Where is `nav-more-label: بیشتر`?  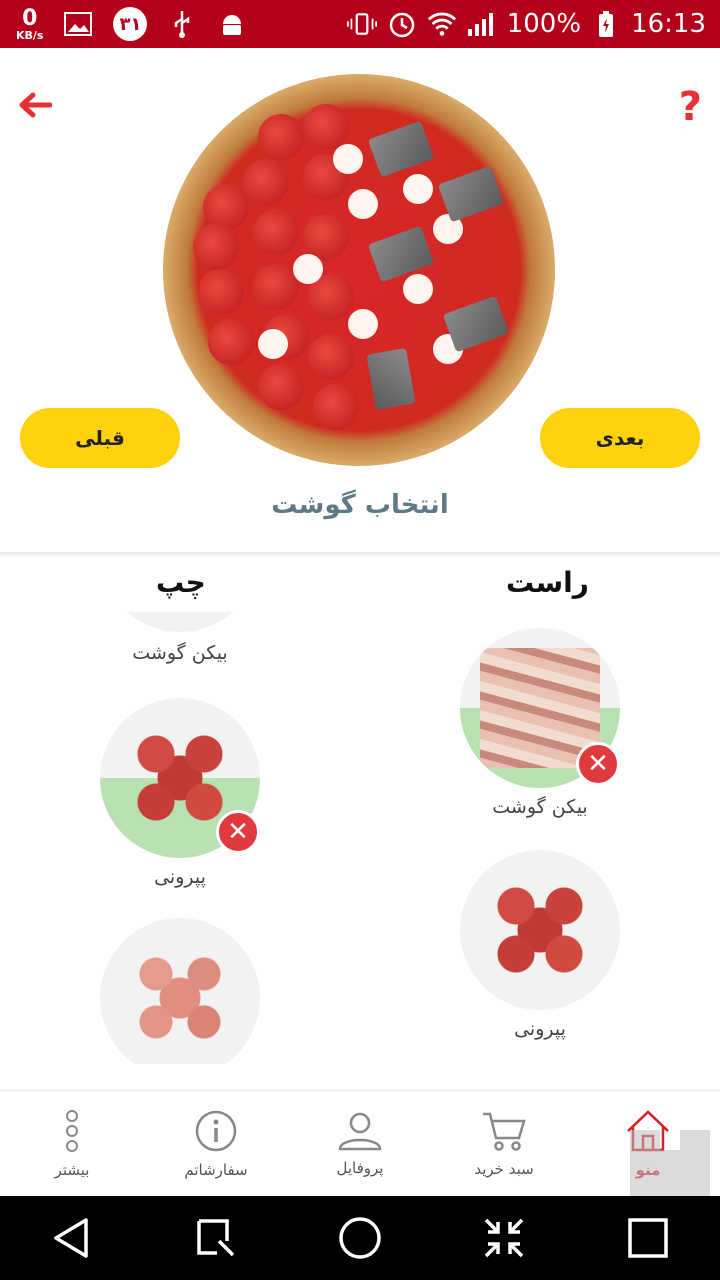 nav-more-label: بیشتر is located at coordinates (72, 1170).